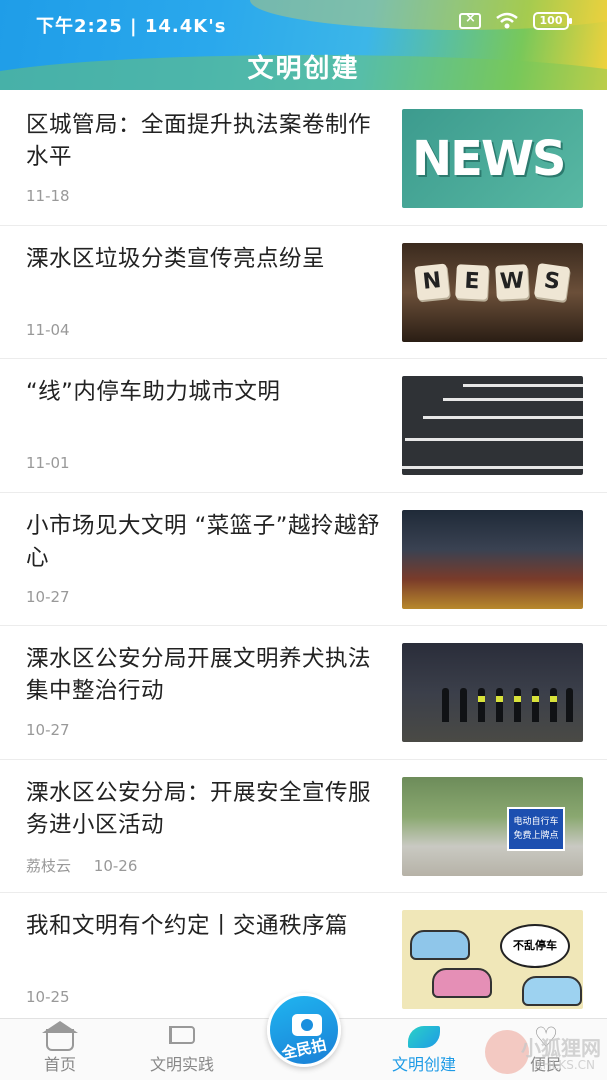 This screenshot has height=1080, width=607. I want to click on article-title: 小市场见大文明 “菜篮子”越拎越舒心, so click(203, 542).